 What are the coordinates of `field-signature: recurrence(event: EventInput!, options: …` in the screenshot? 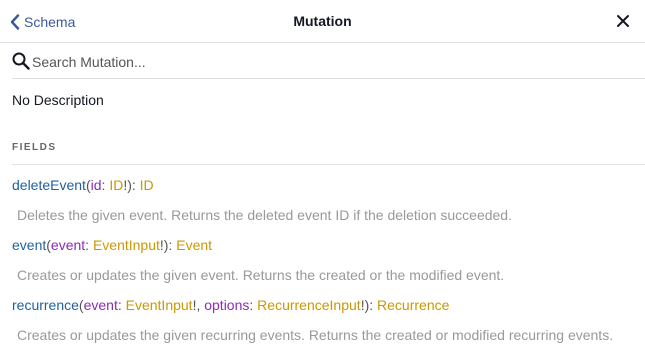 It's located at (230, 305).